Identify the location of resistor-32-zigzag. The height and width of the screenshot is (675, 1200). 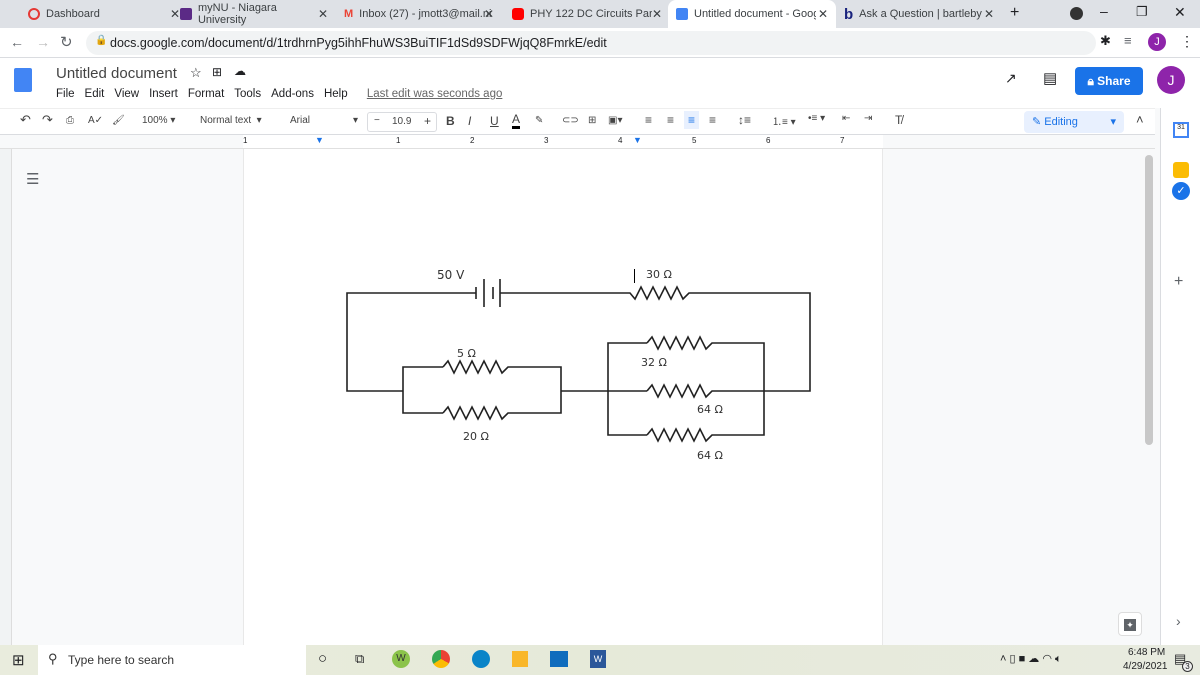
(682, 343).